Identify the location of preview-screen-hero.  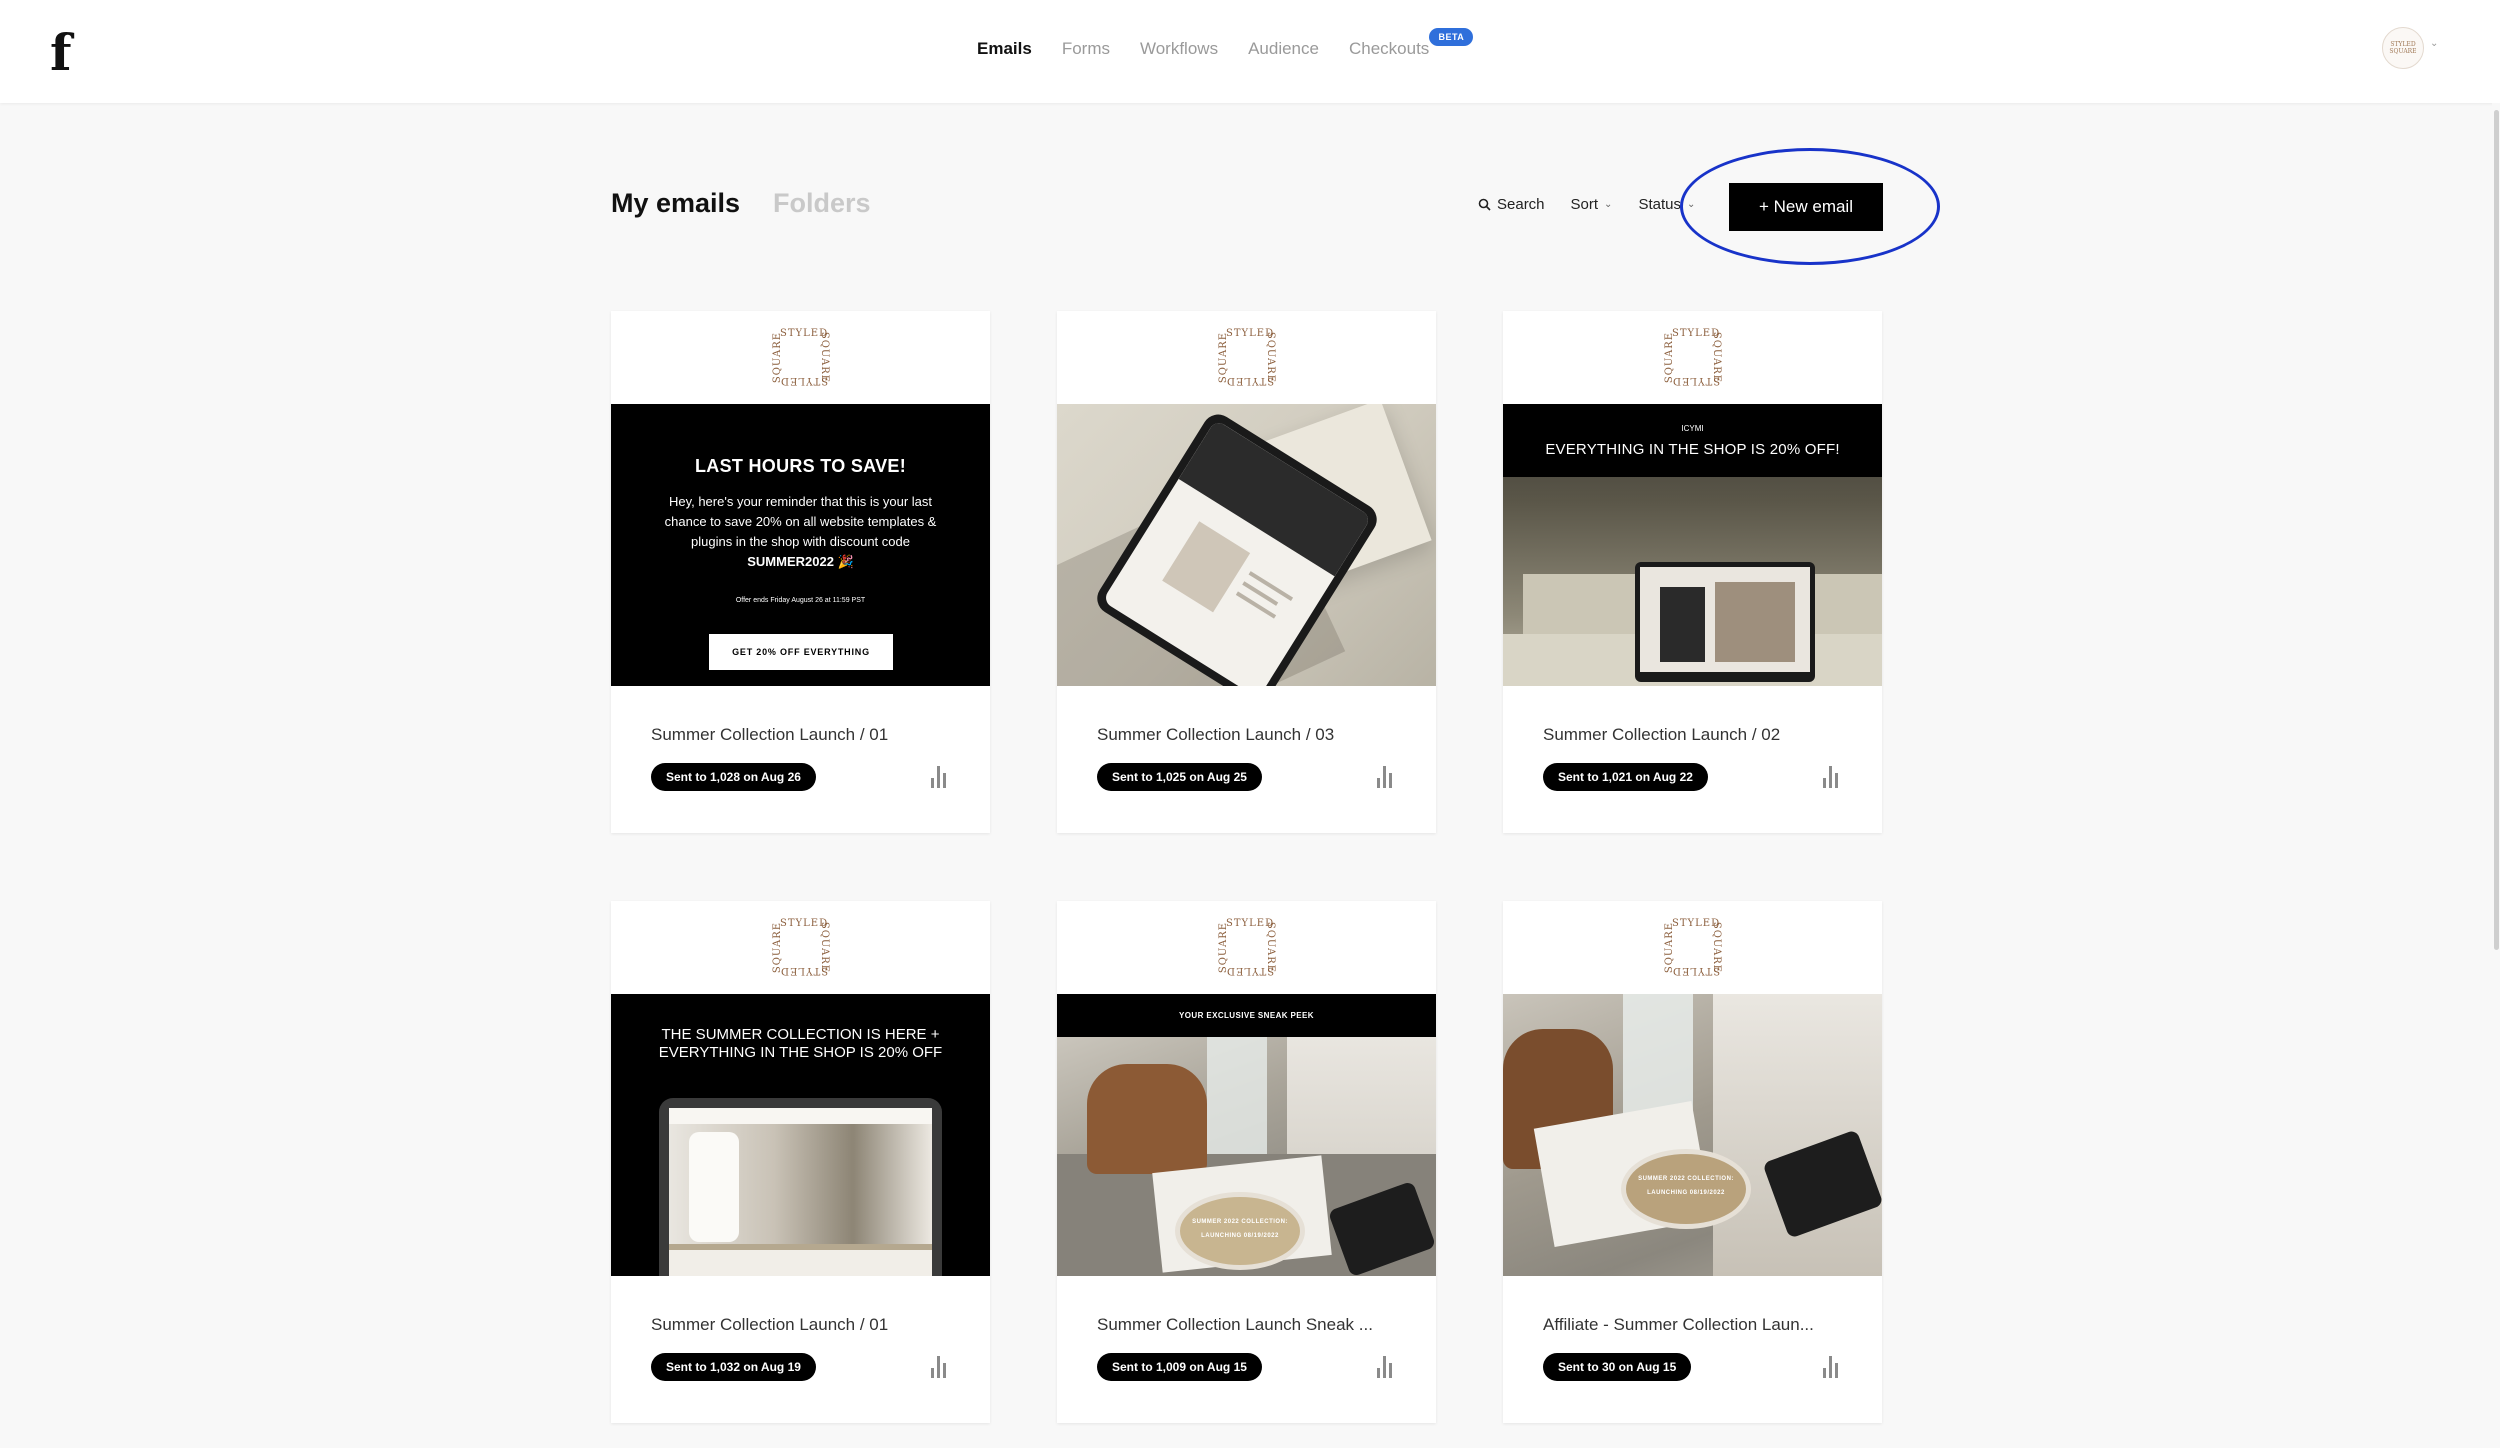
(800, 1184).